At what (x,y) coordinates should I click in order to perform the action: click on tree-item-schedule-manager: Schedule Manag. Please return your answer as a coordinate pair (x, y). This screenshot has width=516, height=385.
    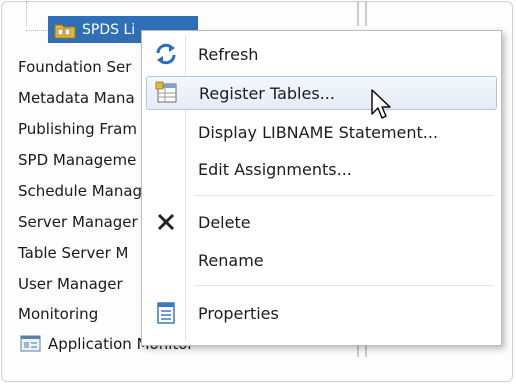
    Looking at the image, I should click on (80, 191).